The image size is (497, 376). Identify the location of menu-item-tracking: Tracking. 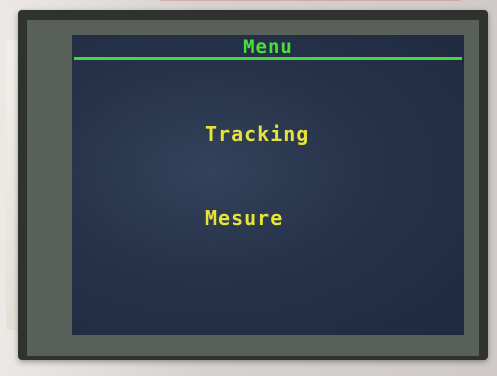
(257, 134).